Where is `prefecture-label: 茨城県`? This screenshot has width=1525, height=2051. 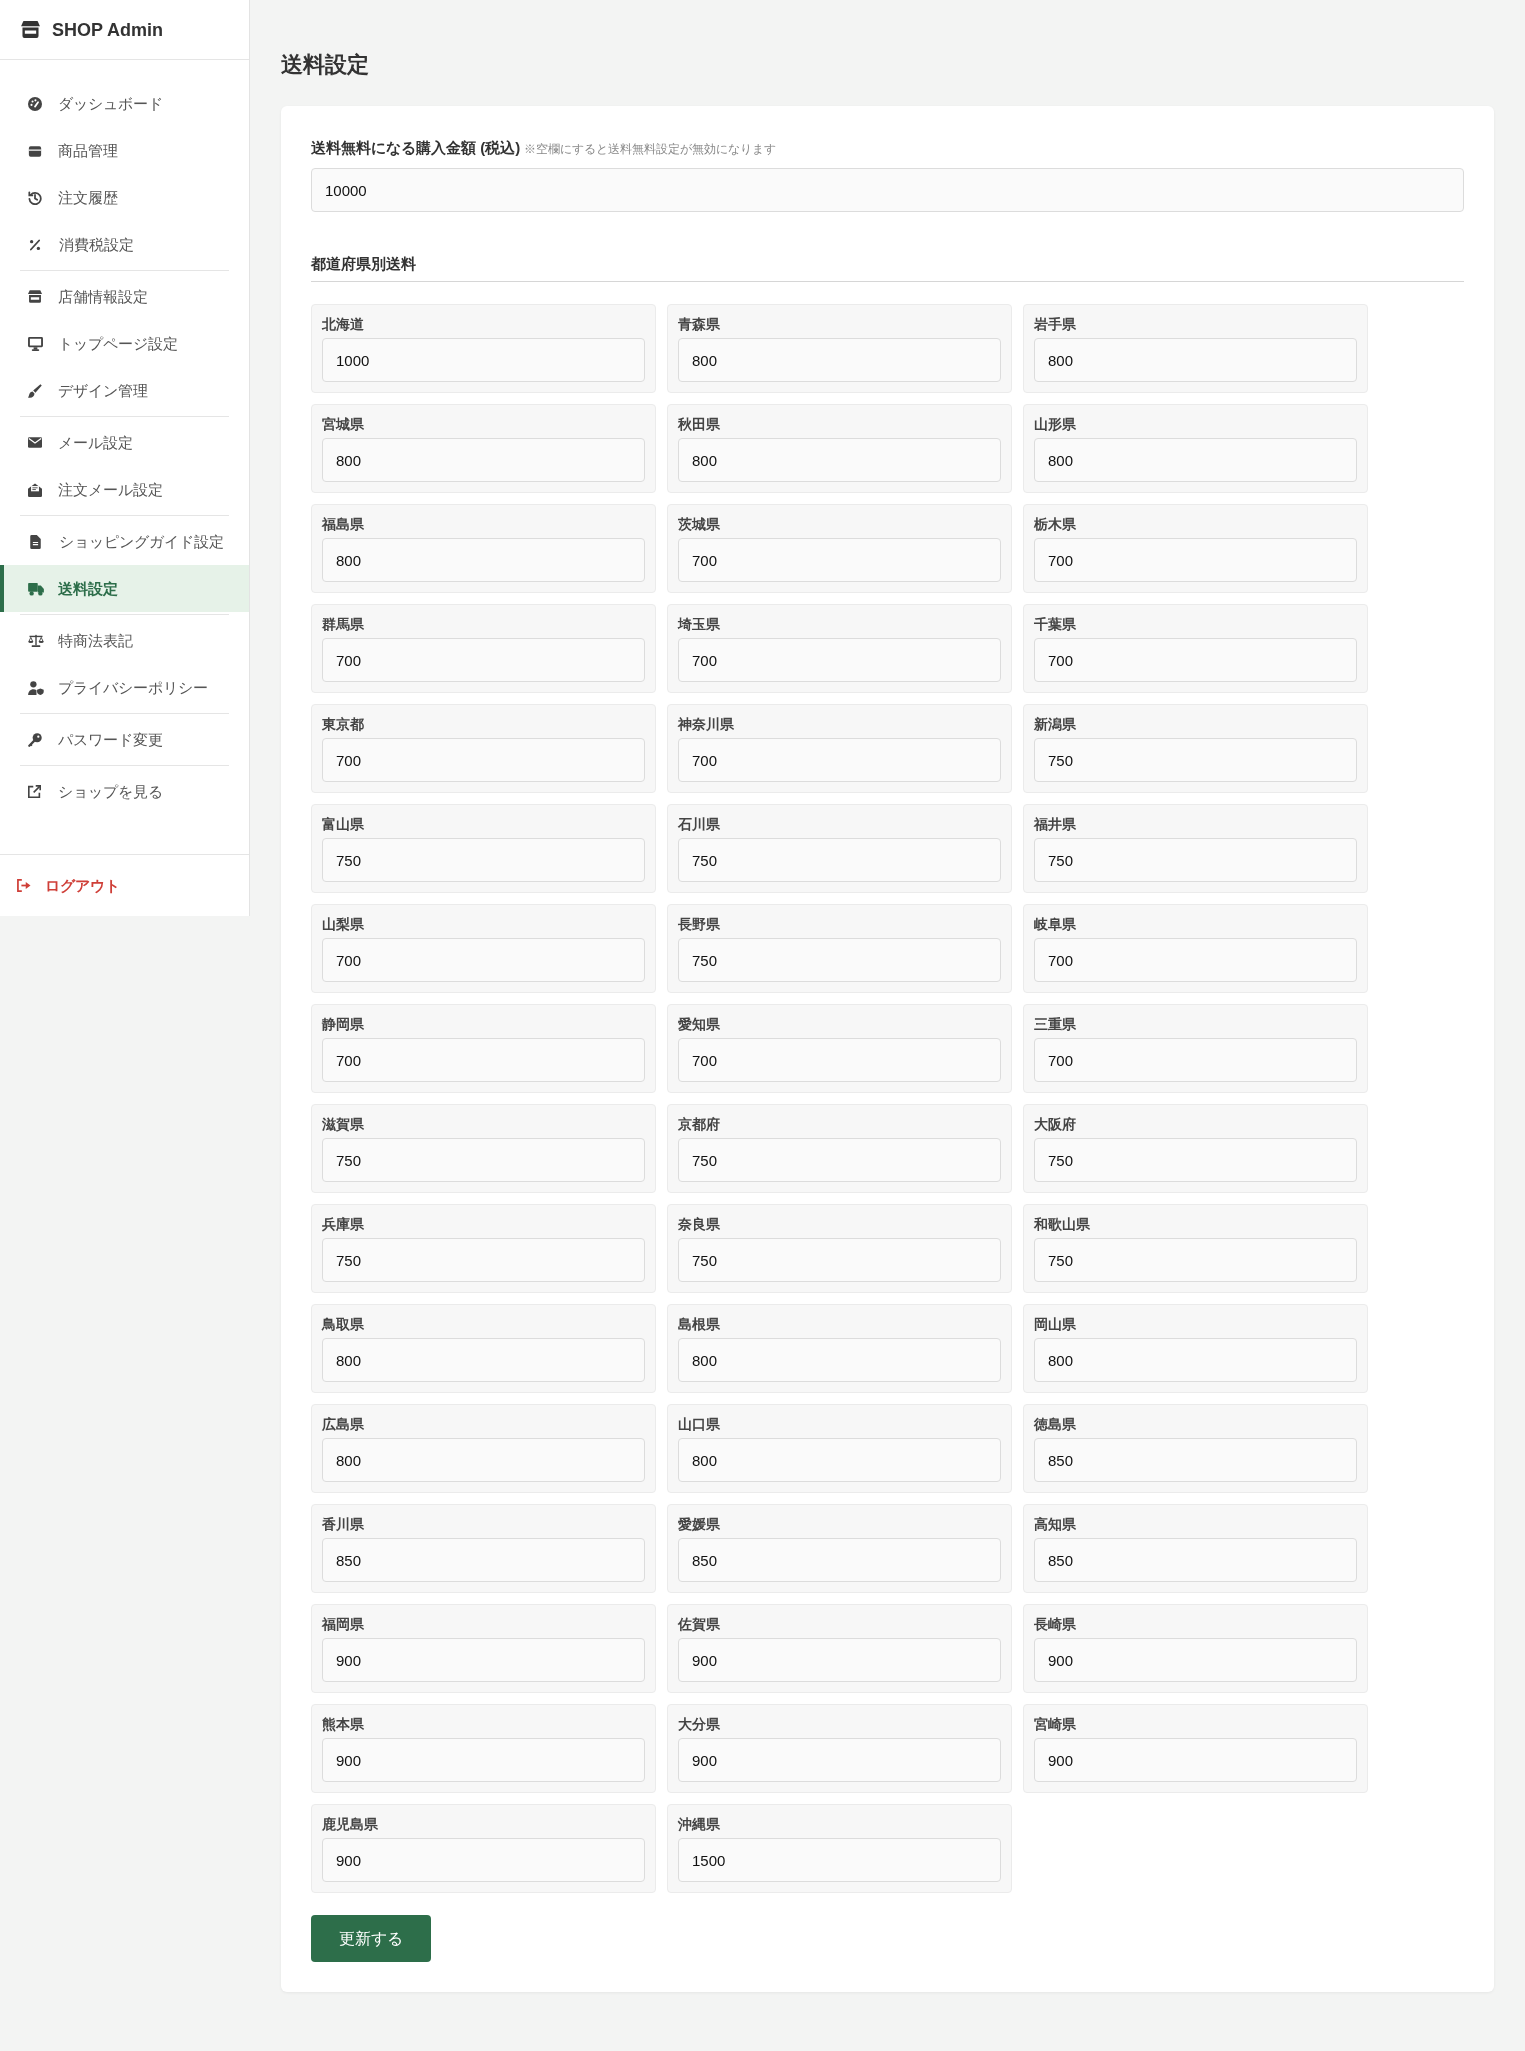
prefecture-label: 茨城県 is located at coordinates (699, 524).